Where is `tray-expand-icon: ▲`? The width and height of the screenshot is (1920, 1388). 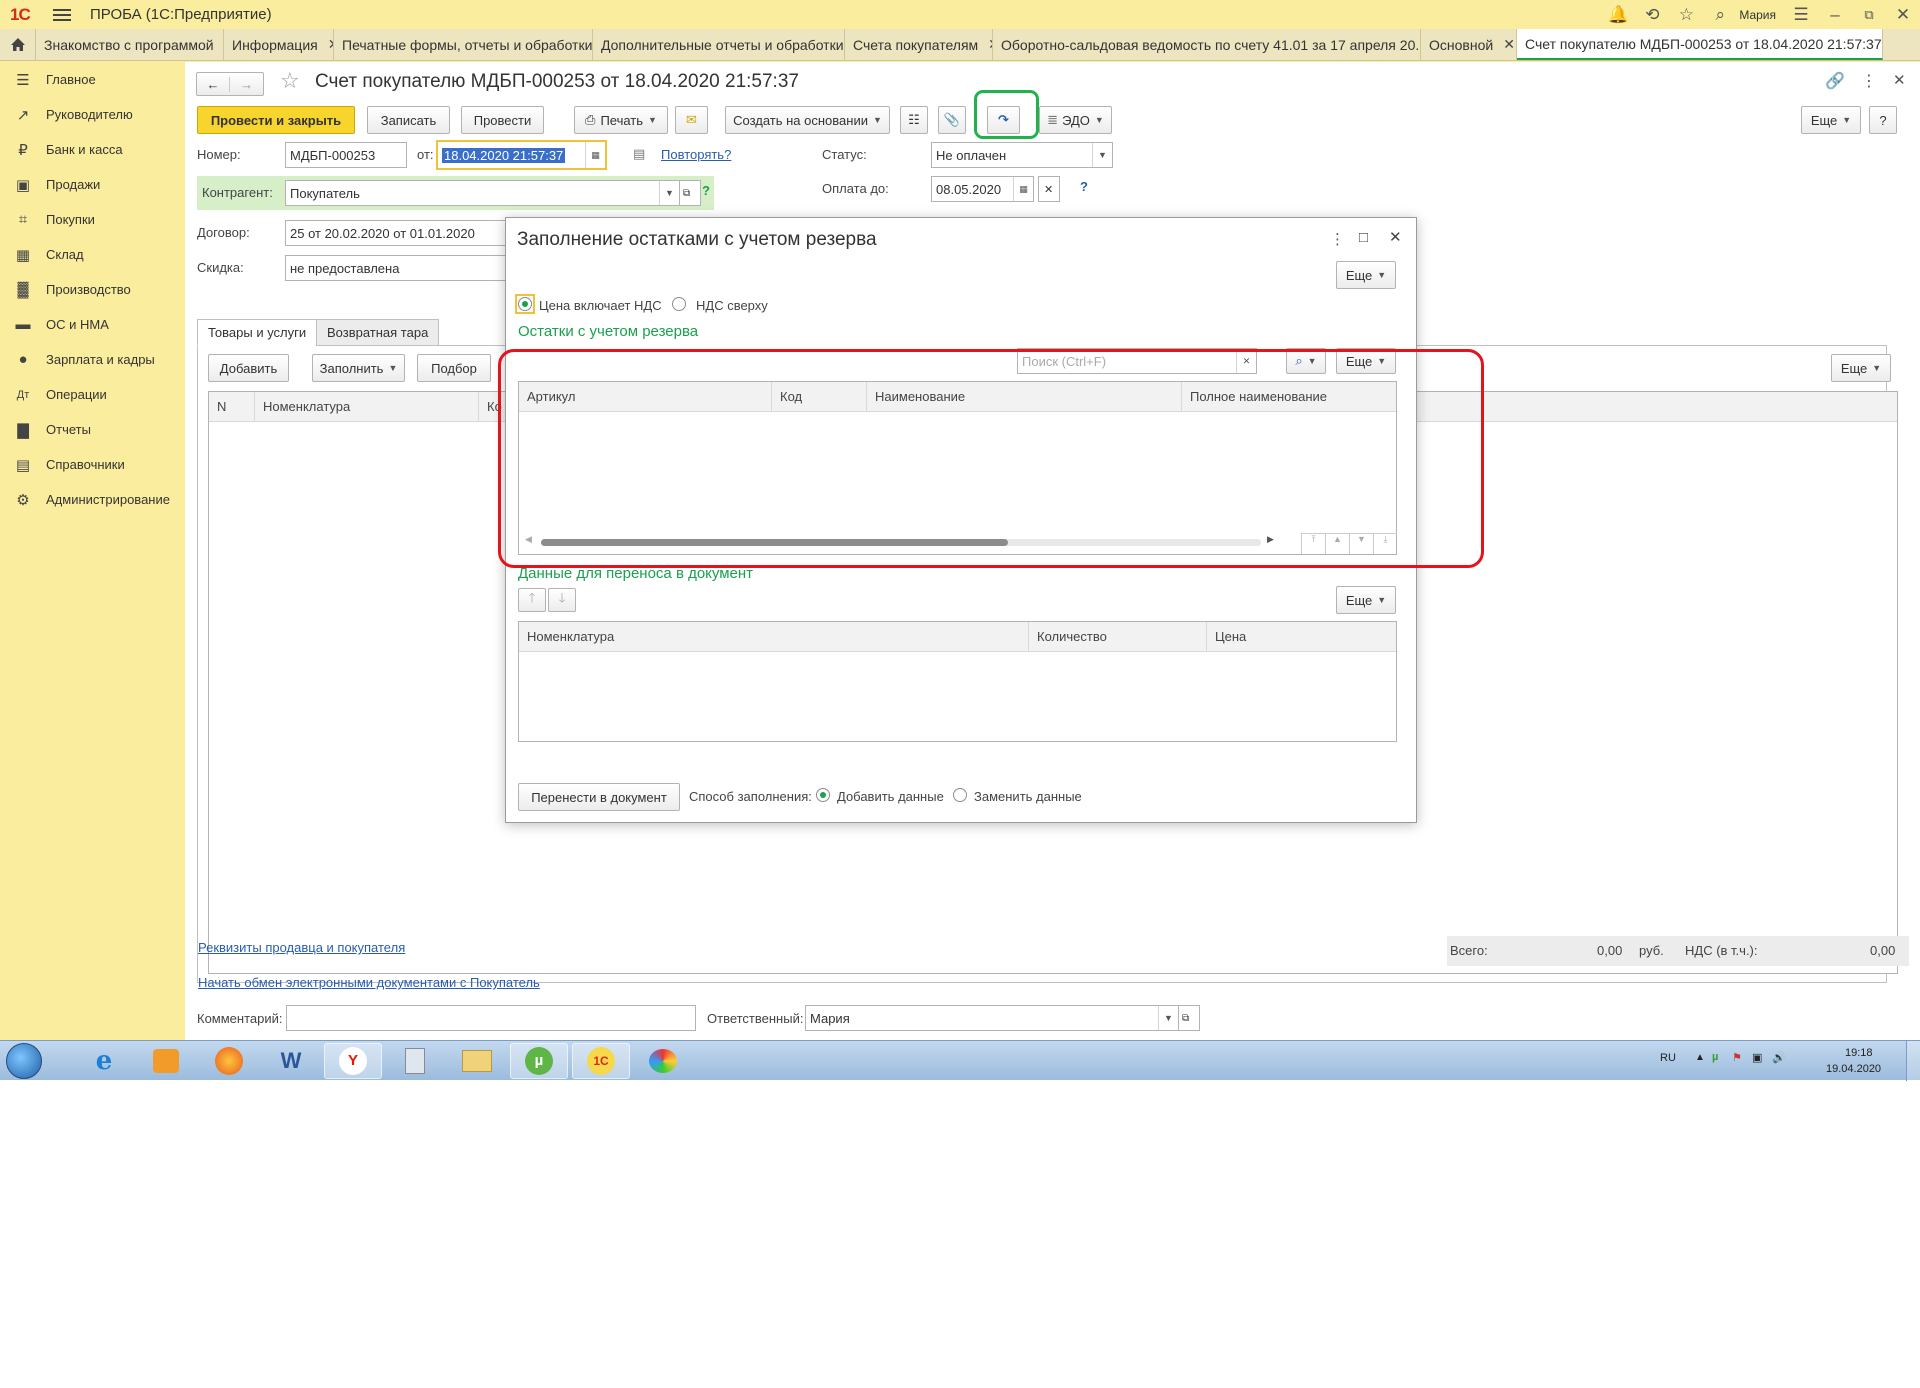
tray-expand-icon: ▲ is located at coordinates (1700, 1057).